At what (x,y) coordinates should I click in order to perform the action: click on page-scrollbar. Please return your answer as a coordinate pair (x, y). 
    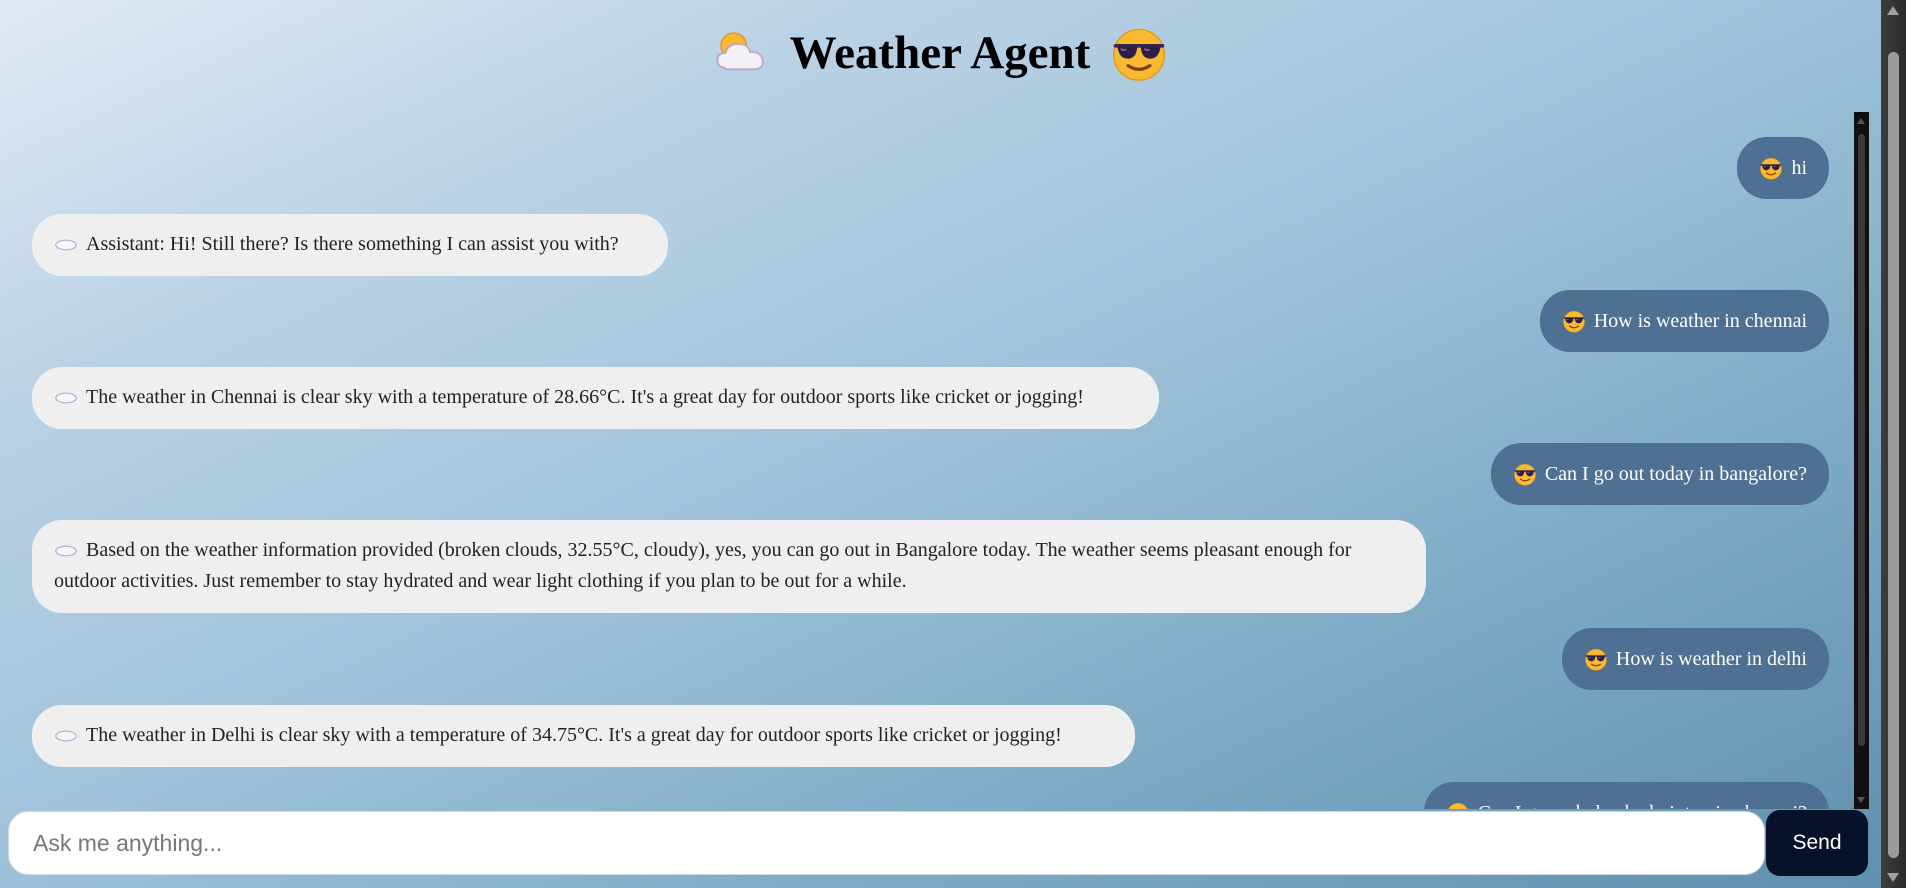
    Looking at the image, I should click on (1893, 444).